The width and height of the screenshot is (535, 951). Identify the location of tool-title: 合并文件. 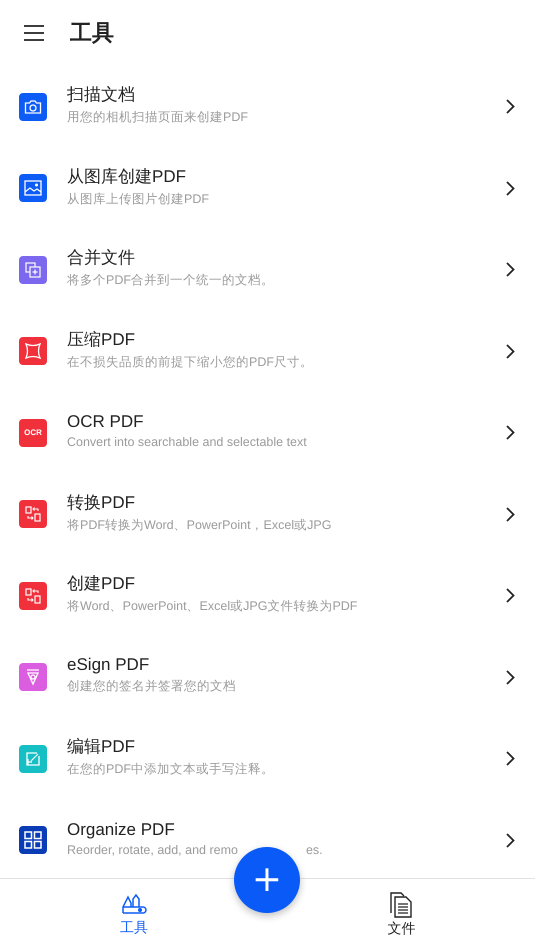
(101, 258).